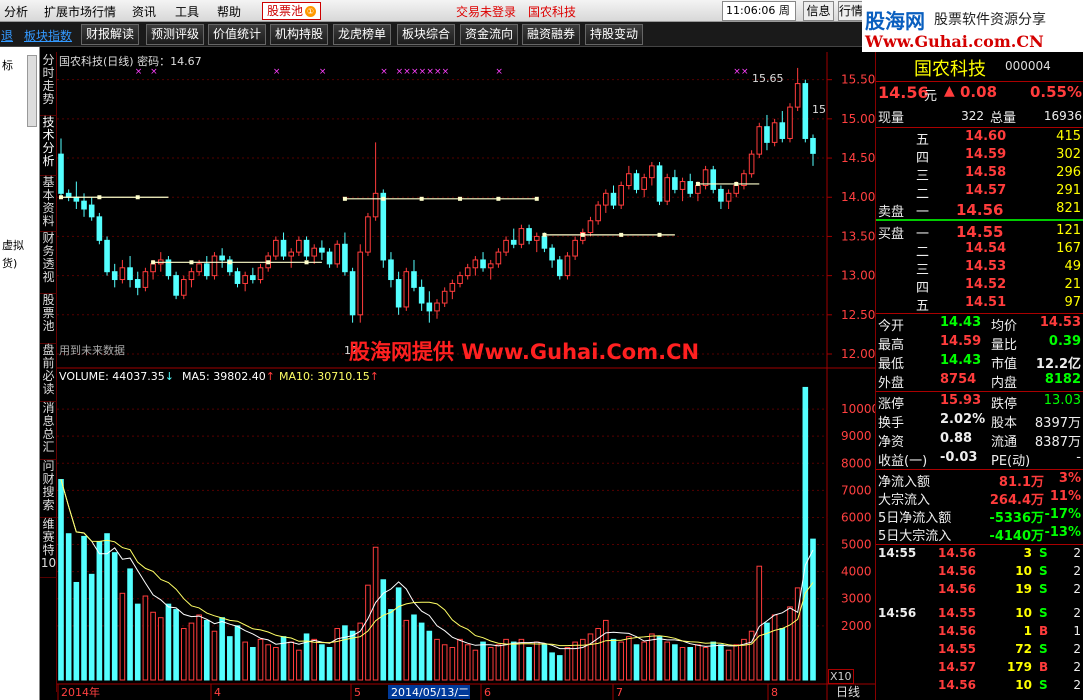 The height and width of the screenshot is (700, 1083). Describe the element at coordinates (979, 192) in the screenshot. I see `sell-row: 二 14.57 291` at that location.